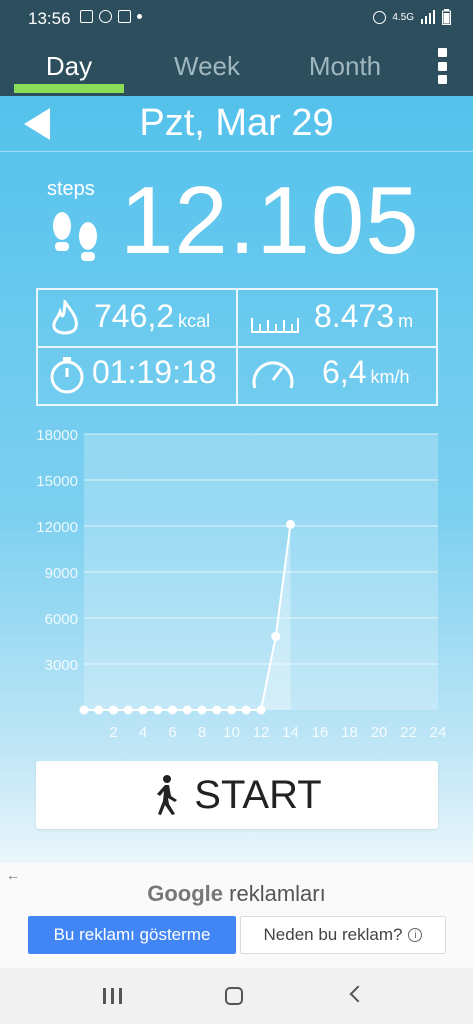  What do you see at coordinates (113, 732) in the screenshot?
I see `x-tick-label: 2` at bounding box center [113, 732].